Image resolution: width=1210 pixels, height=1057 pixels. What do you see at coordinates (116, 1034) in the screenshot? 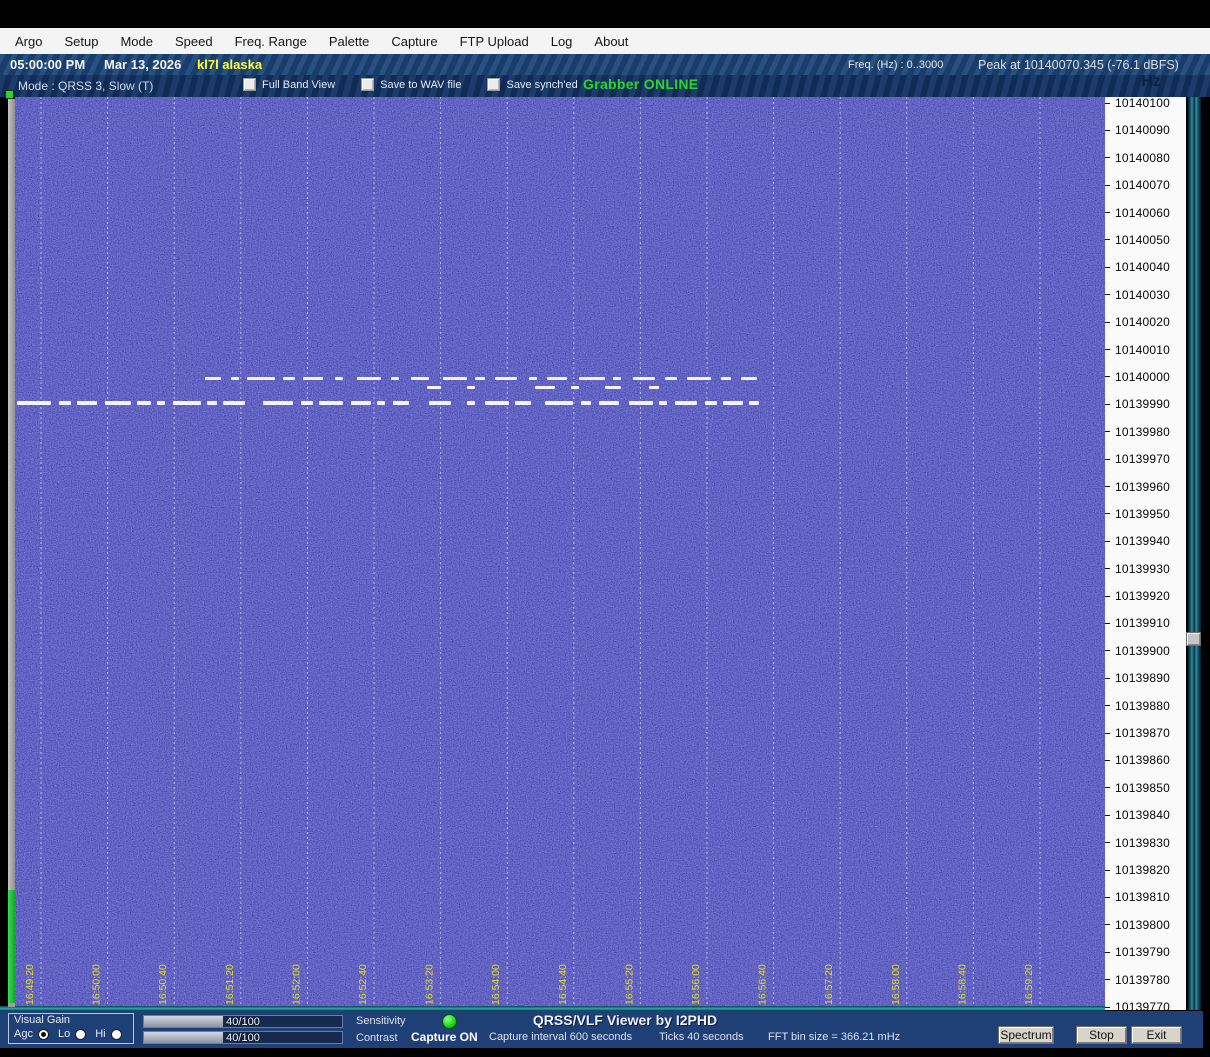
I see `radio-hi` at bounding box center [116, 1034].